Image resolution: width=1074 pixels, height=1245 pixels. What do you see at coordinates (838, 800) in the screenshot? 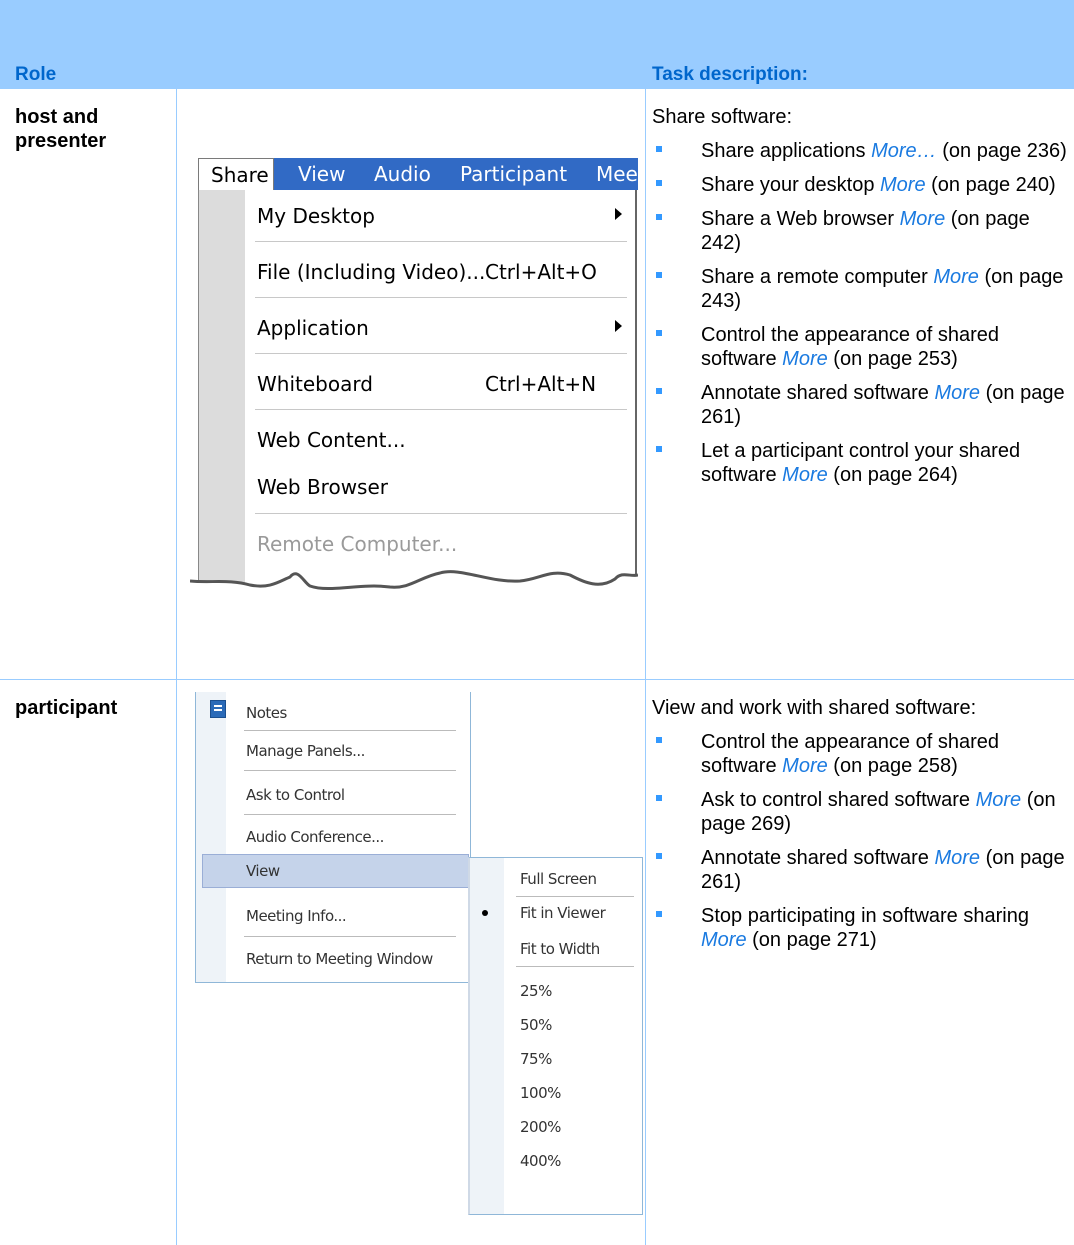
I see `task-item-text: Ask to control shared software` at bounding box center [838, 800].